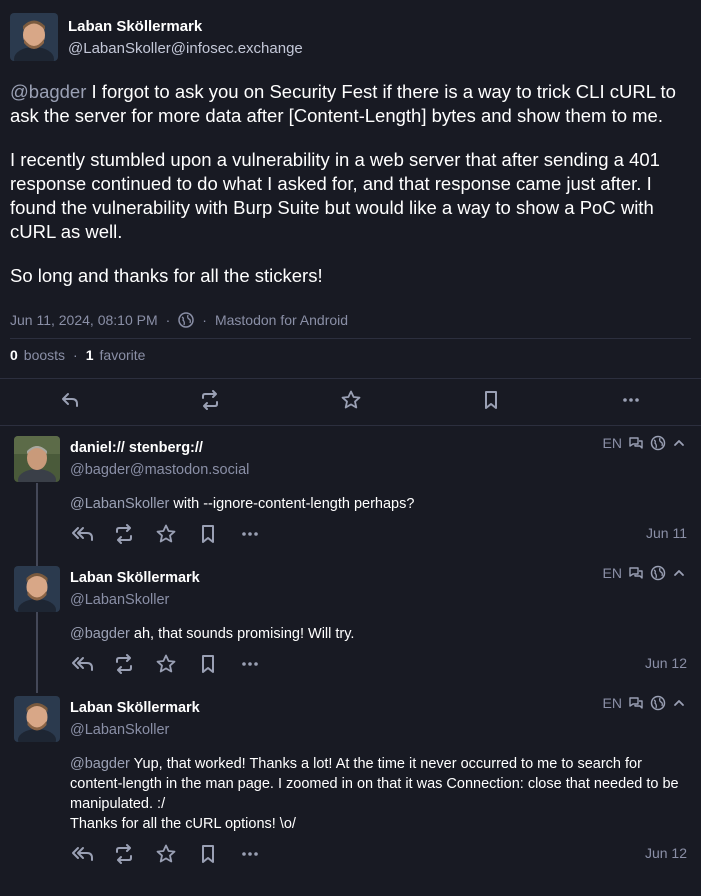 This screenshot has width=701, height=896. I want to click on post-action-bar, so click(350, 401).